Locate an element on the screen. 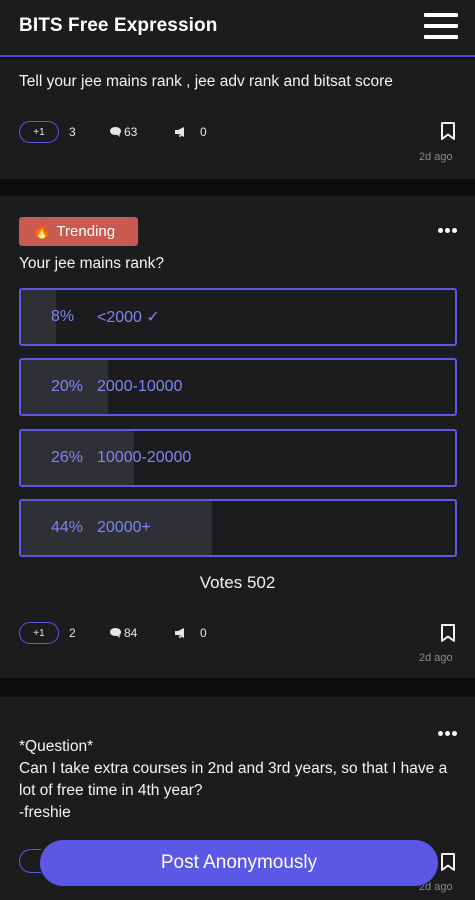  trending-badge: 🔥 Trending is located at coordinates (78, 231).